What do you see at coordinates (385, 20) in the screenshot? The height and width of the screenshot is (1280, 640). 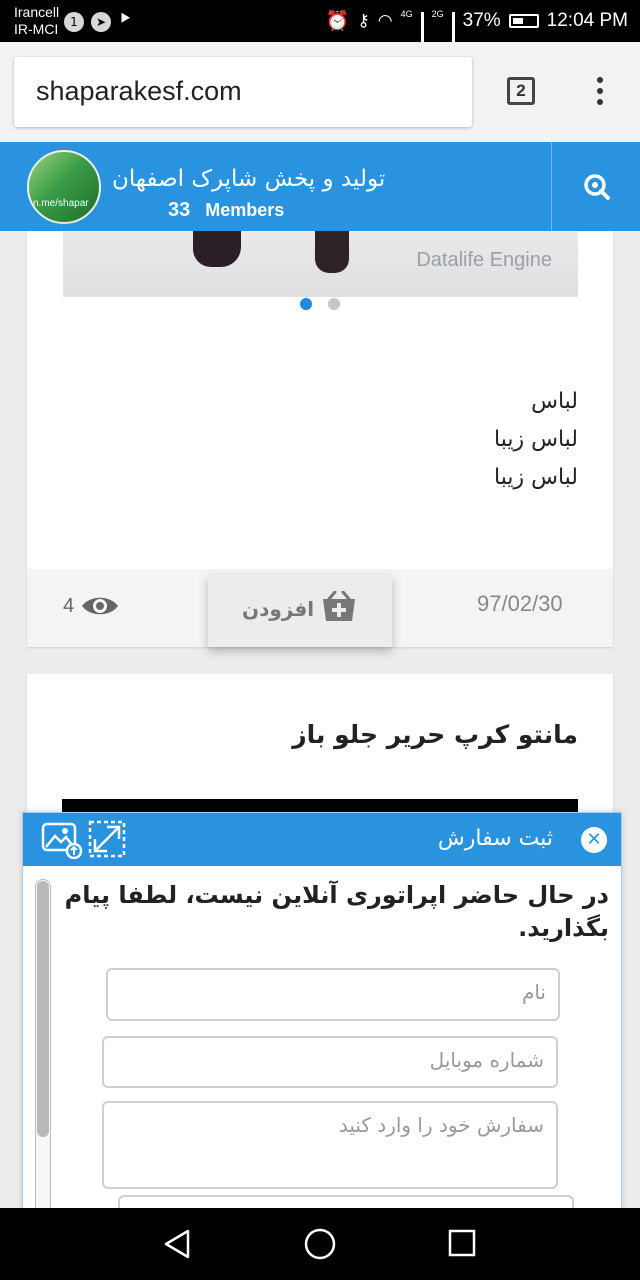 I see `wifi-icon: ◠` at bounding box center [385, 20].